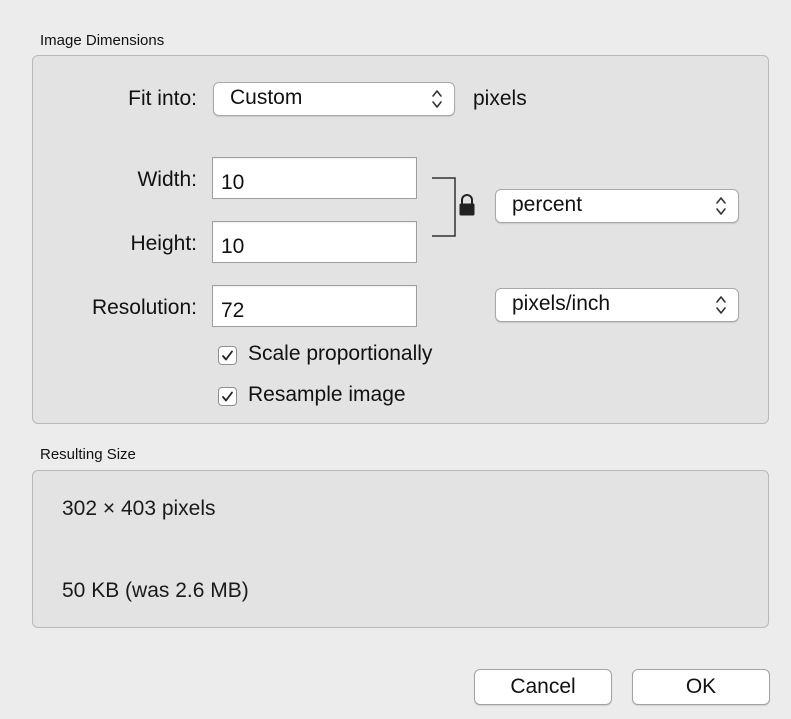 The height and width of the screenshot is (719, 791). I want to click on resample-image-checkbox: Resample image, so click(348, 397).